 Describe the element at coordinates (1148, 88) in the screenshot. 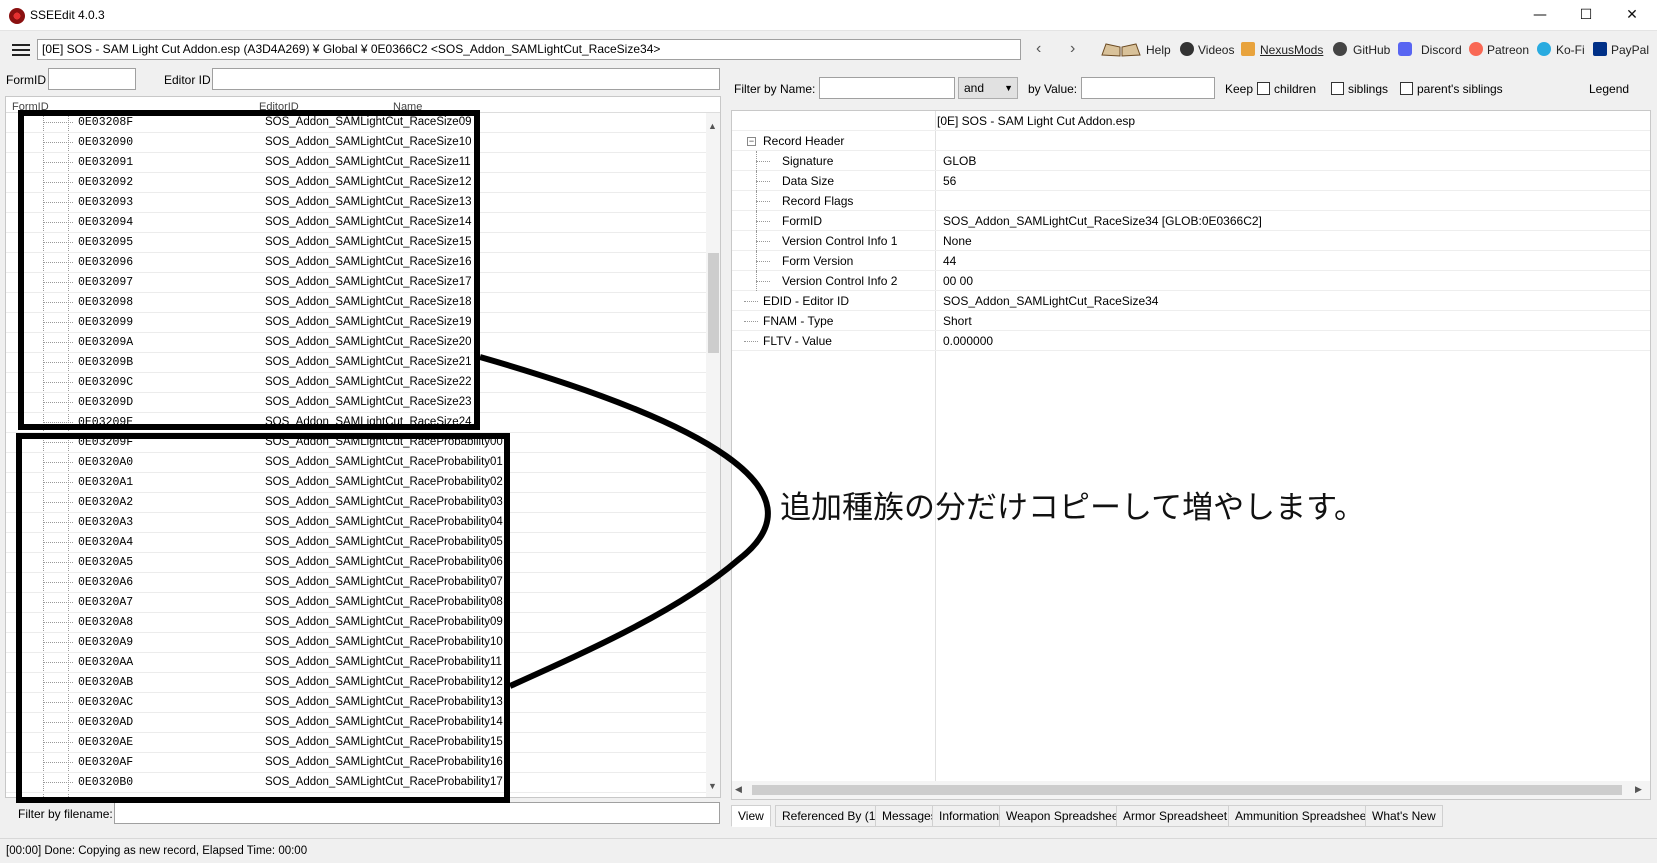

I see `filter-value-input` at that location.